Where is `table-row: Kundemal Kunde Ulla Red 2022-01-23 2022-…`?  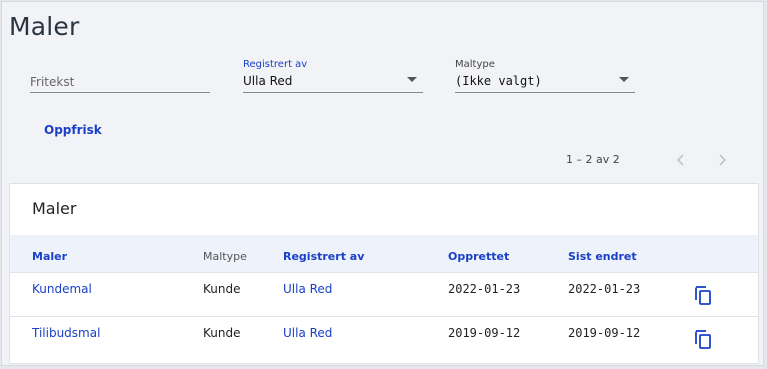
table-row: Kundemal Kunde Ulla Red 2022-01-23 2022-… is located at coordinates (384, 295).